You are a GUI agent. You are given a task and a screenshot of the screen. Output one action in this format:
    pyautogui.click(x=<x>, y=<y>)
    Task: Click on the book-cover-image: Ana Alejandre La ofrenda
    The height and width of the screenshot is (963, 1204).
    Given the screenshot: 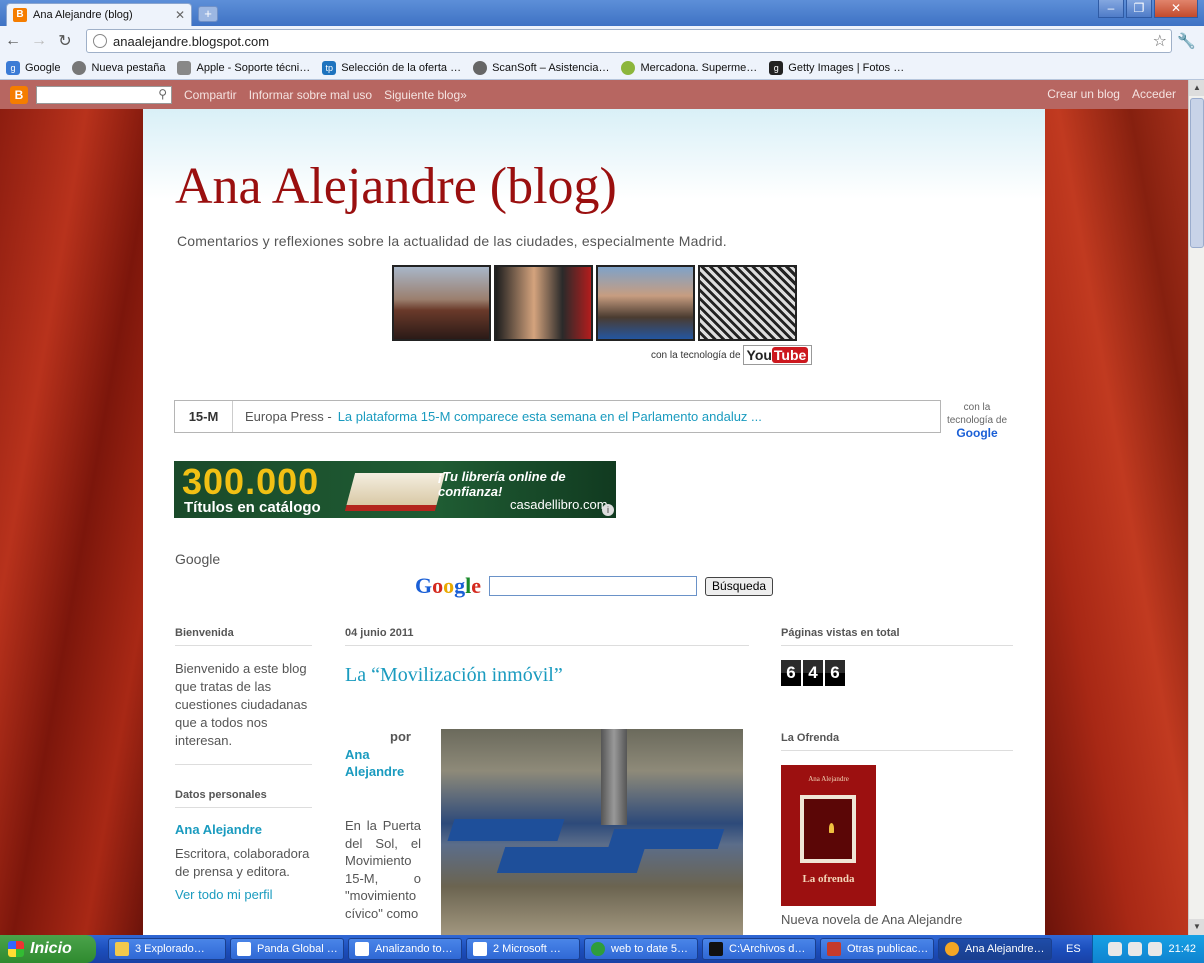 What is the action you would take?
    pyautogui.click(x=828, y=835)
    